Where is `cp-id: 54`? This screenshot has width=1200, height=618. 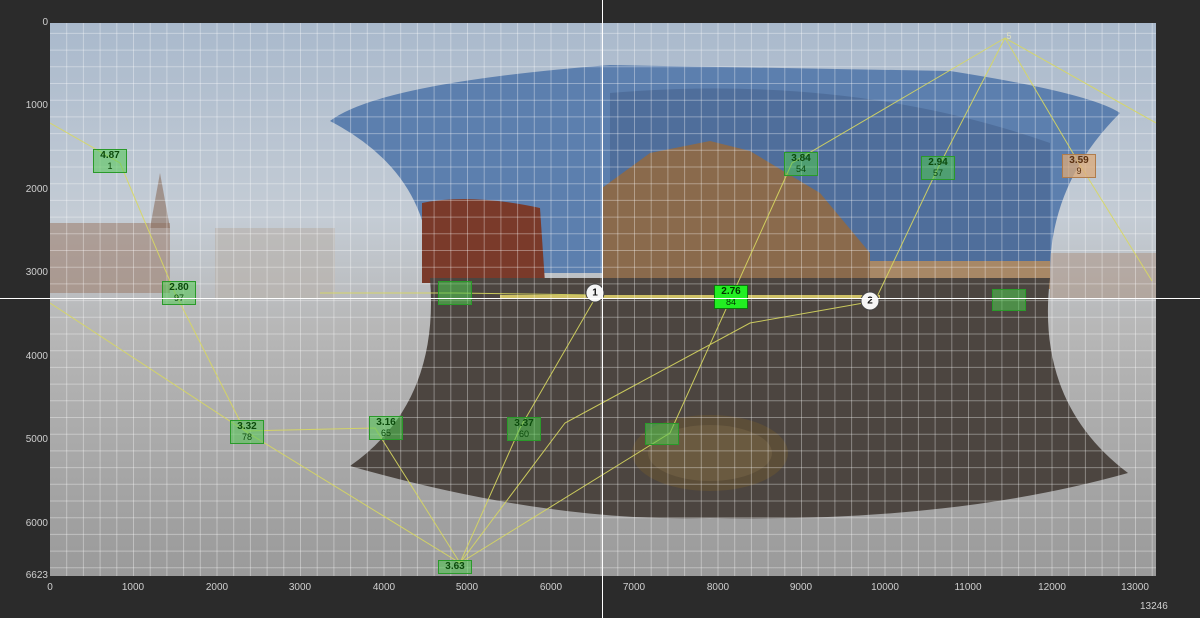 cp-id: 54 is located at coordinates (800, 169).